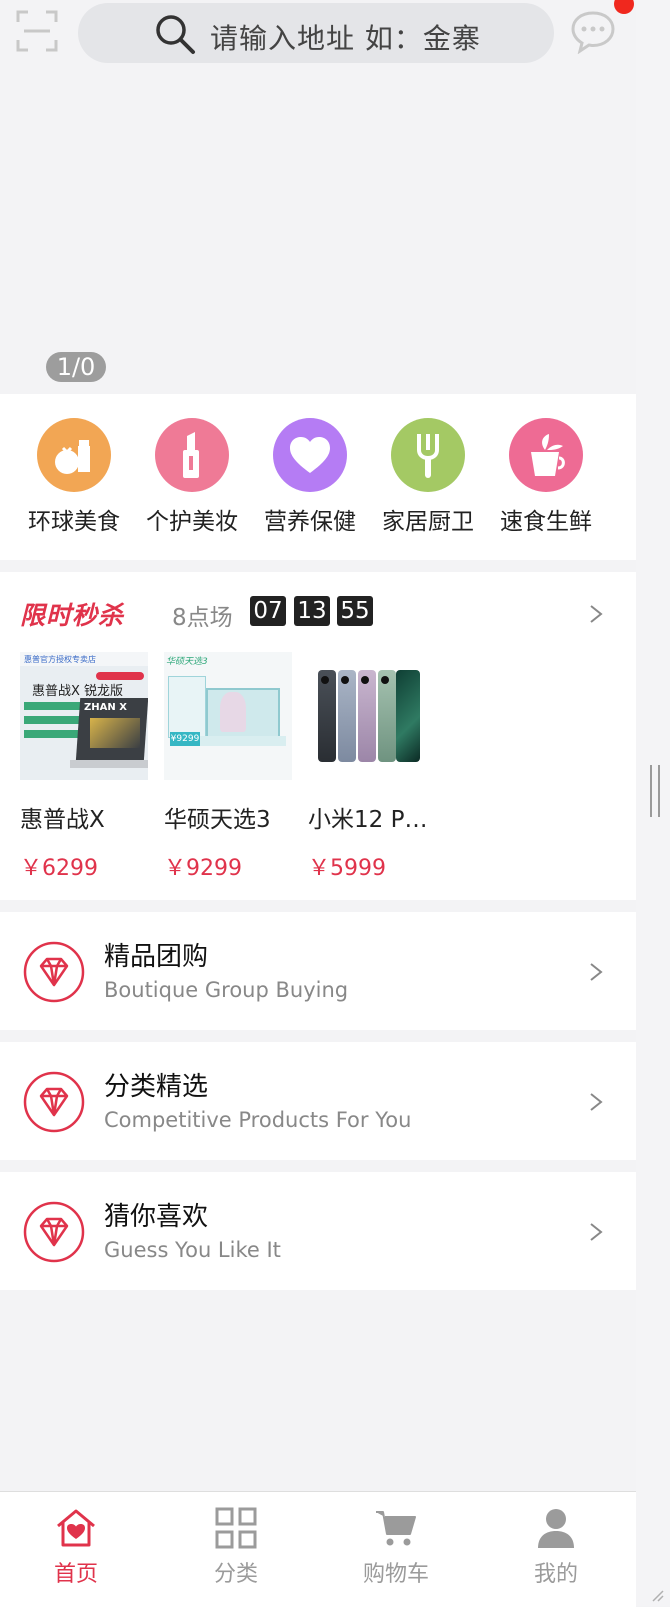  What do you see at coordinates (203, 868) in the screenshot?
I see `product-price: ￥9299` at bounding box center [203, 868].